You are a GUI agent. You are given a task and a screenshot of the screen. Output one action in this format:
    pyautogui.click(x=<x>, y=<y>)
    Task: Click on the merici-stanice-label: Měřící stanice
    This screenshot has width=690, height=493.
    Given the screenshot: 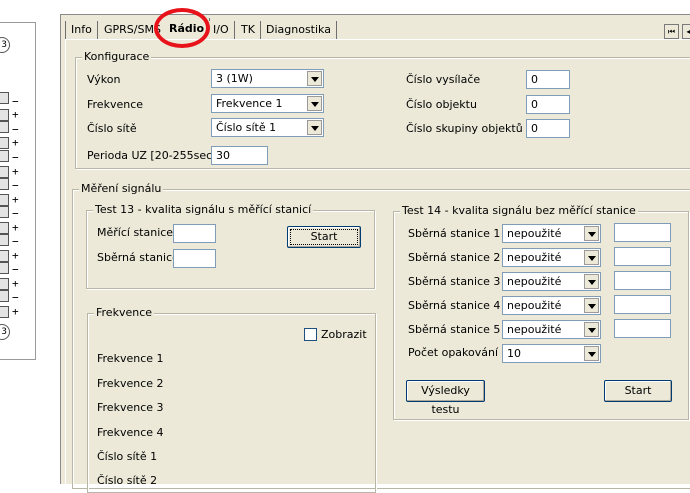 What is the action you would take?
    pyautogui.click(x=135, y=232)
    